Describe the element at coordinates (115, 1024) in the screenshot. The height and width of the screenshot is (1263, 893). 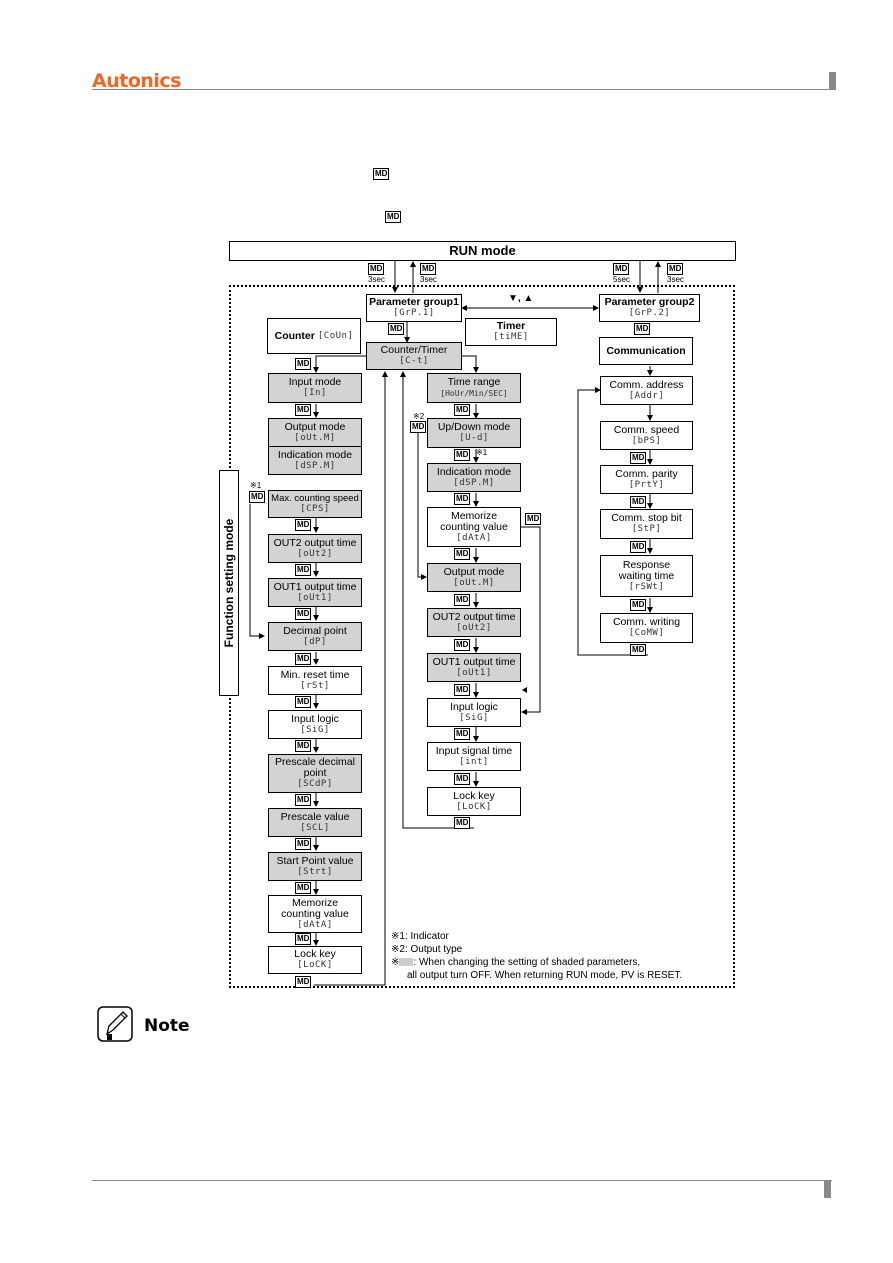
I see `pencil-note-icon` at that location.